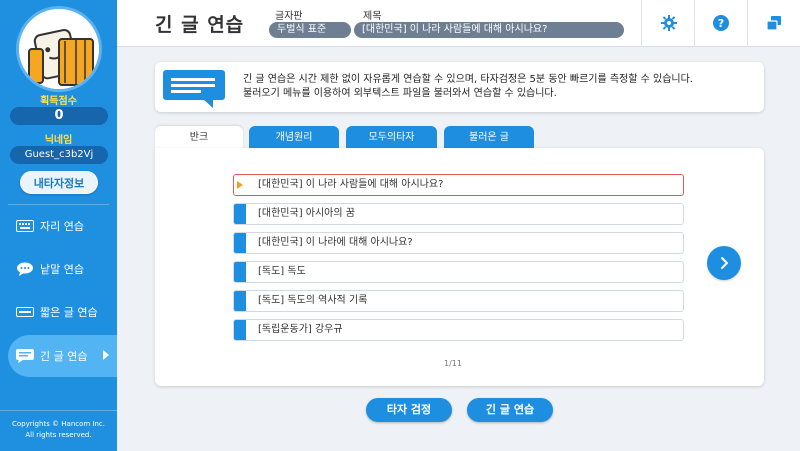  I want to click on sidebar-item-long-text-practice: 긴 글 연습, so click(62, 356).